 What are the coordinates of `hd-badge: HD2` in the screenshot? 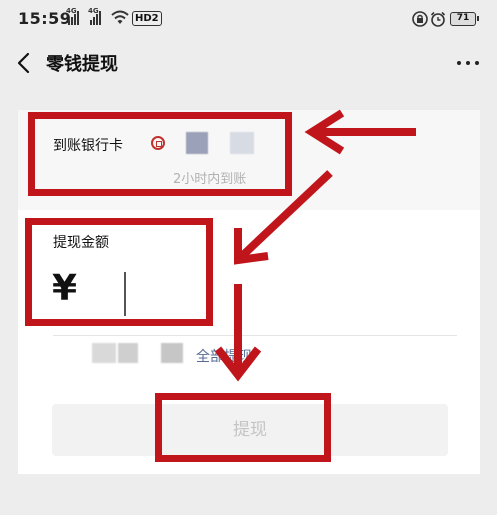 It's located at (147, 18).